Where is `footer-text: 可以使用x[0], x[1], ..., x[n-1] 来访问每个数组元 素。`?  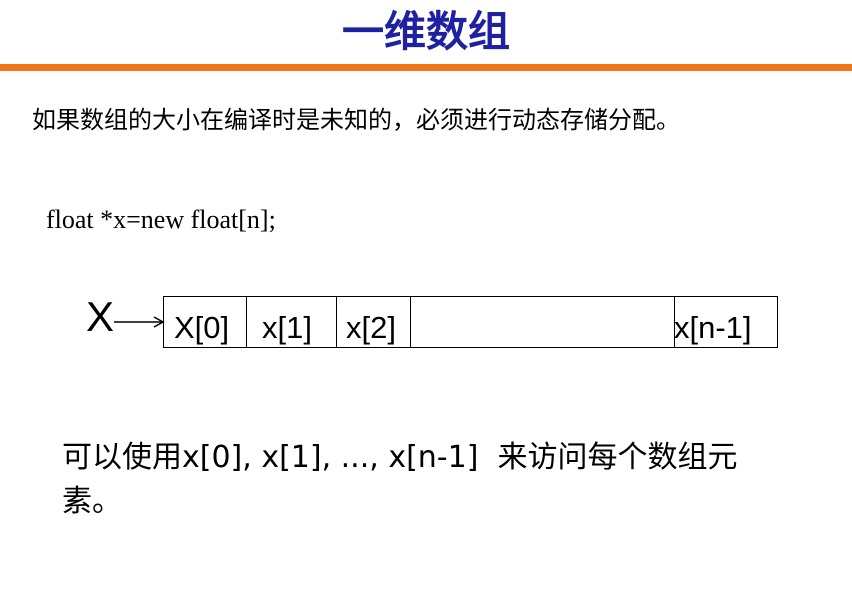 footer-text: 可以使用x[0], x[1], ..., x[n-1] 来访问每个数组元 素。 is located at coordinates (447, 480).